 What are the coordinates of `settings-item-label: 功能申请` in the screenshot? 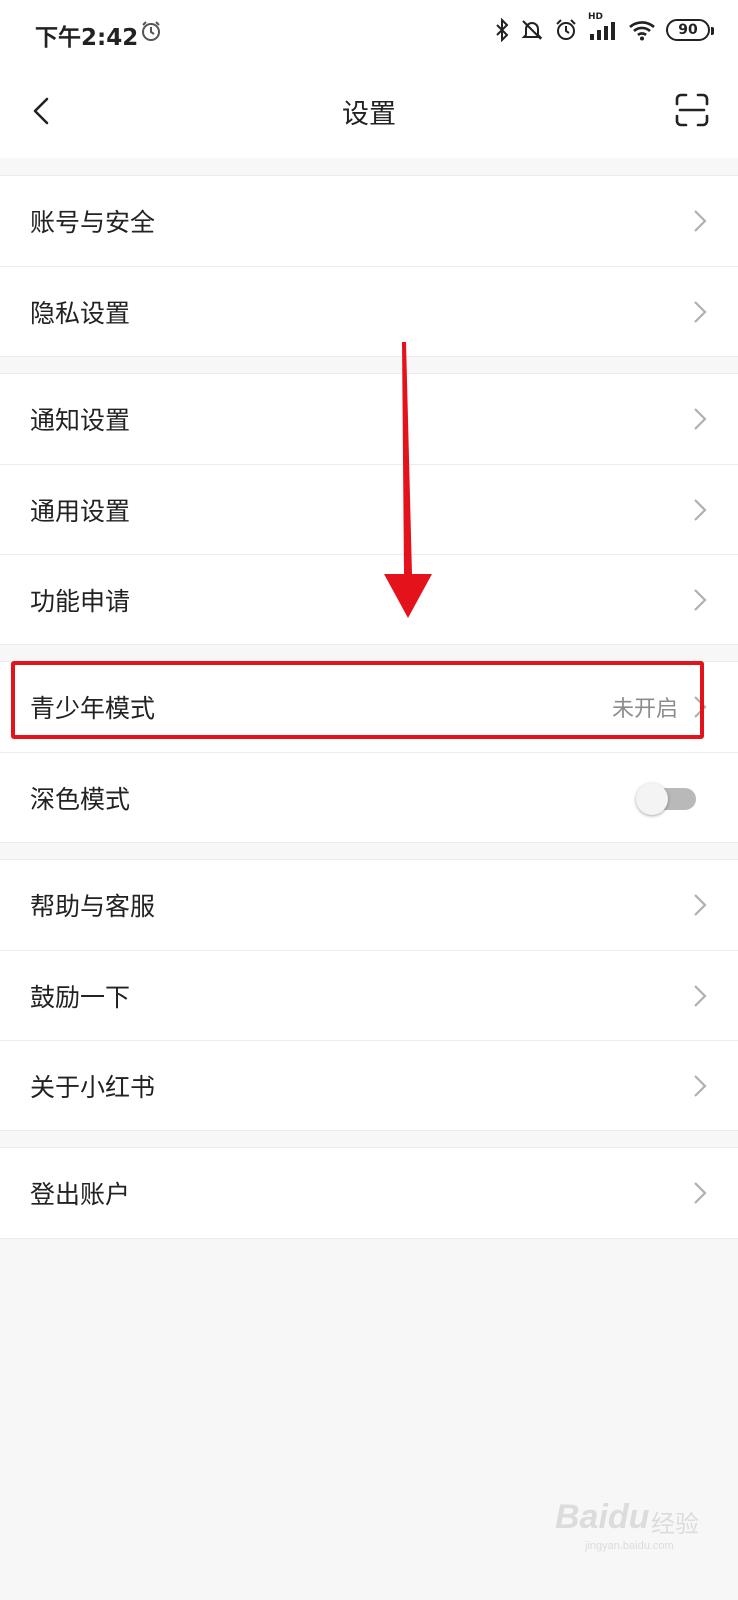 It's located at (80, 601).